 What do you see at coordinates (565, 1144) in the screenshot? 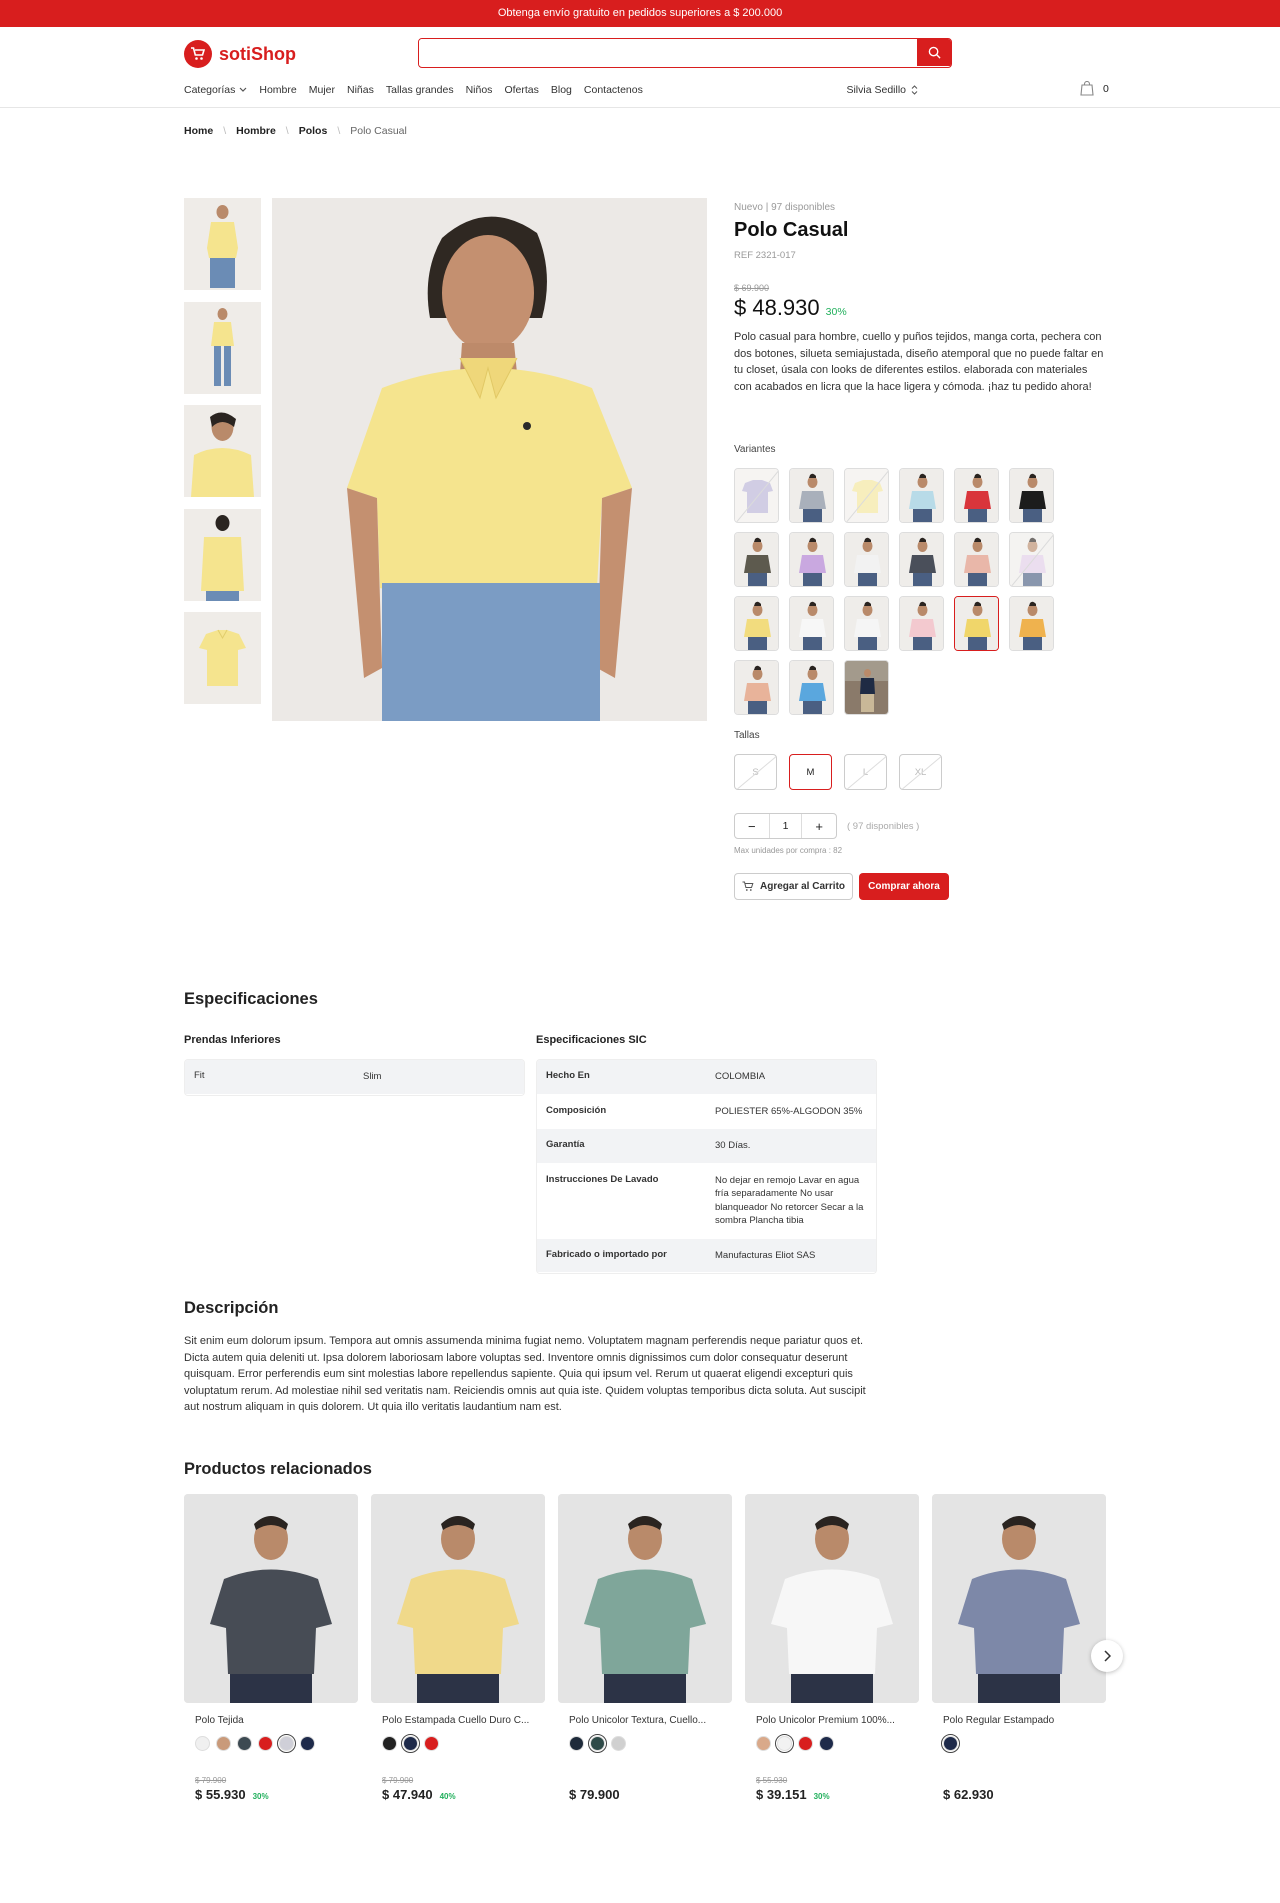
I see `spec-key: Garantía` at bounding box center [565, 1144].